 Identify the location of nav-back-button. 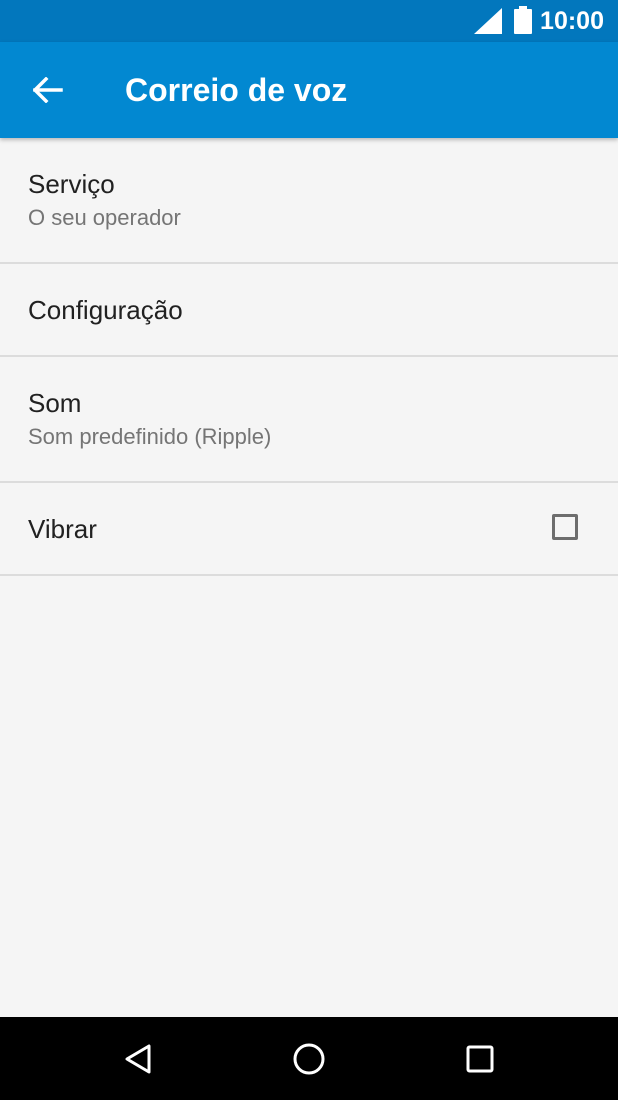
(138, 1059).